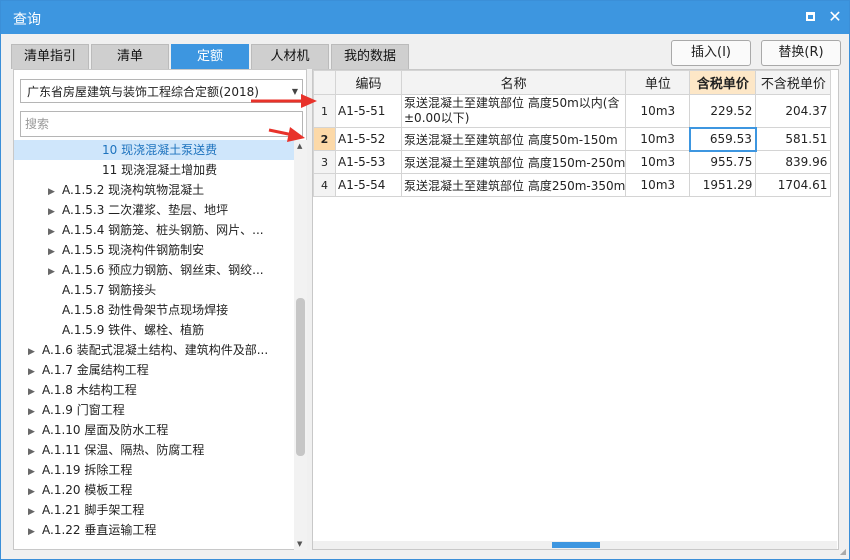 The image size is (850, 560). I want to click on tree-item: 11 现浇混凝土增加费, so click(154, 170).